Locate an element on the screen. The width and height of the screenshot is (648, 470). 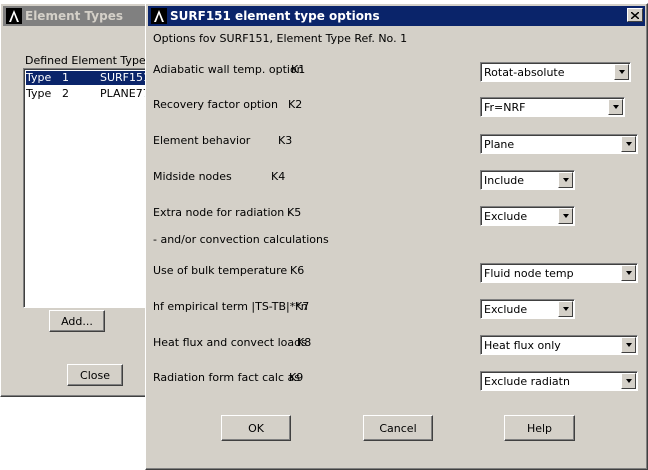
list-item-type-2: Type 2 PLANE77 is located at coordinates (93, 94).